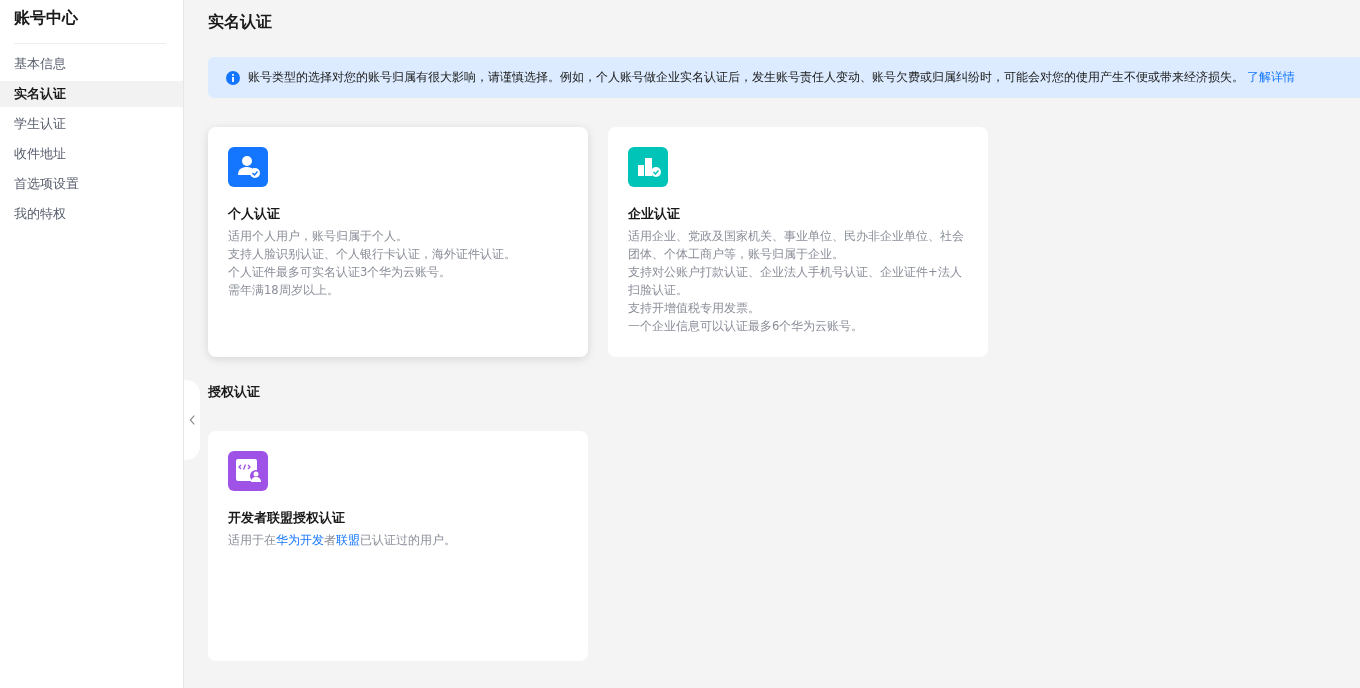 This screenshot has height=688, width=1360. What do you see at coordinates (91, 184) in the screenshot?
I see `sidebar-item: 首选项设置` at bounding box center [91, 184].